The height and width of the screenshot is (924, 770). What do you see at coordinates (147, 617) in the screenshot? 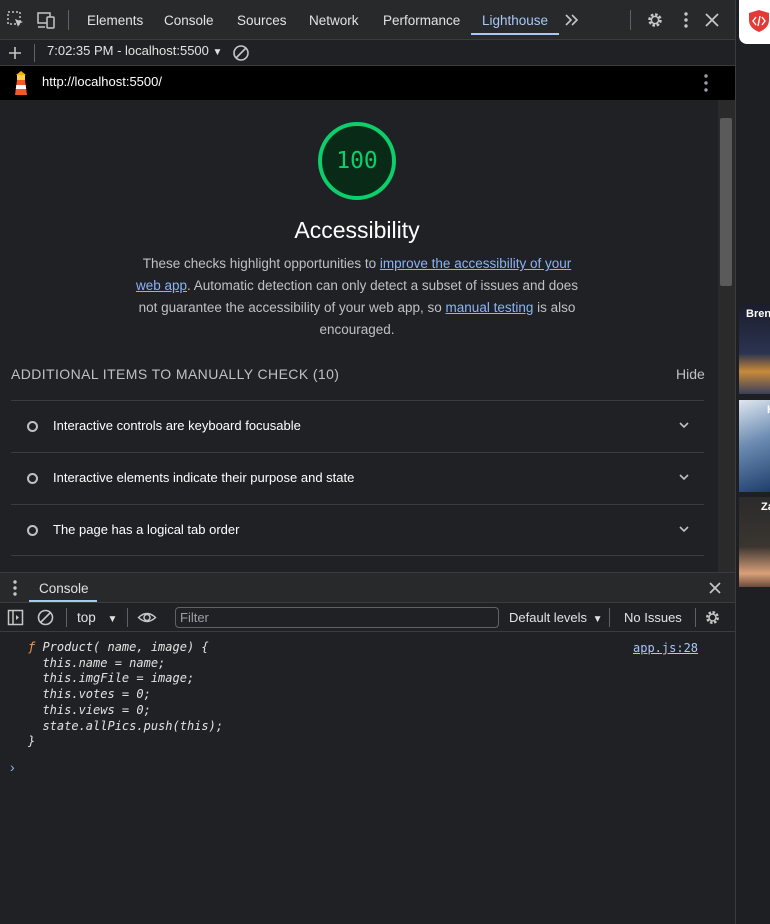
I see `live-expression-eye-icon` at bounding box center [147, 617].